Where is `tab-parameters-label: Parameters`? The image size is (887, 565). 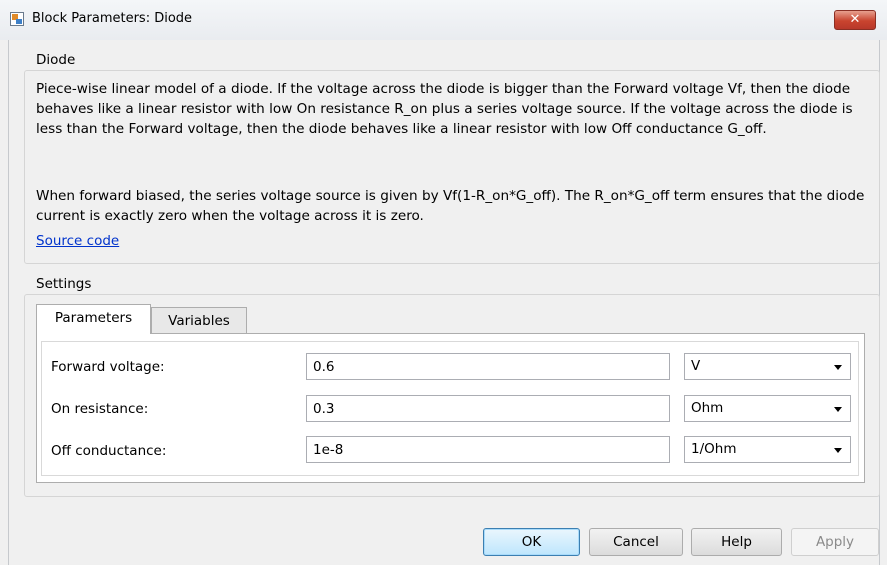 tab-parameters-label: Parameters is located at coordinates (93, 318).